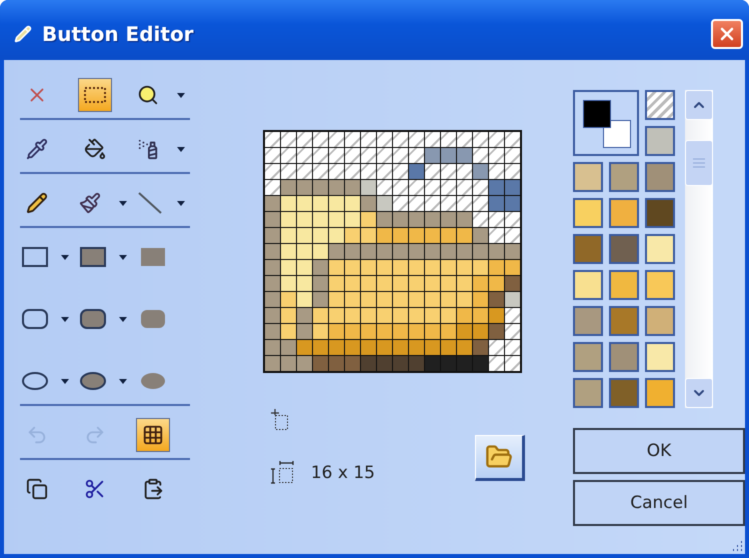 Image resolution: width=749 pixels, height=558 pixels. What do you see at coordinates (95, 435) in the screenshot?
I see `redo-icon` at bounding box center [95, 435].